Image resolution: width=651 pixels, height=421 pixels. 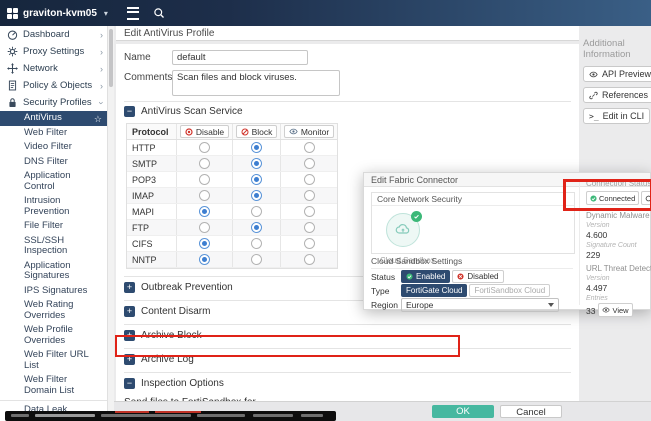 What do you see at coordinates (232, 244) in the screenshot?
I see `table-row: CIFS` at bounding box center [232, 244].